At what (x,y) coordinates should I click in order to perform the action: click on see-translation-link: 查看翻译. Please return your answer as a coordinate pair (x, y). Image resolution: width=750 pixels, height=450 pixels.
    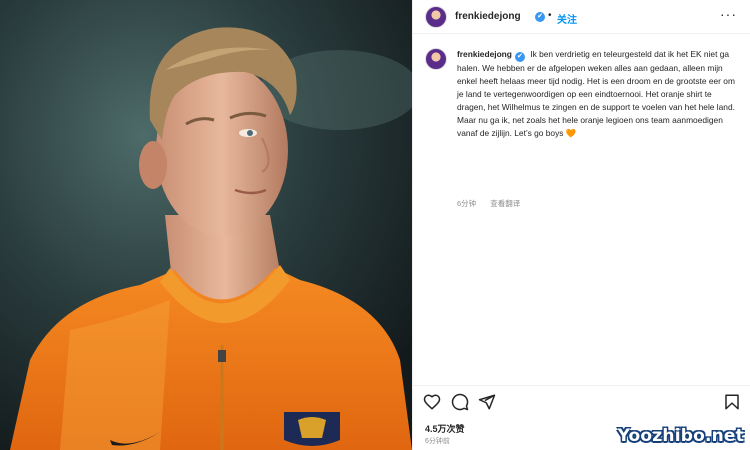
    Looking at the image, I should click on (505, 203).